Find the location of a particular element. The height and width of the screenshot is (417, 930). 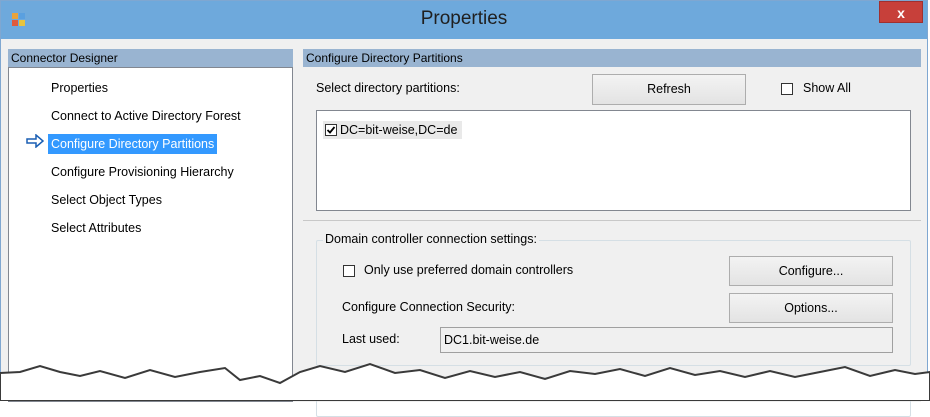

nav-item-attributes: Select Attributes is located at coordinates (96, 228).